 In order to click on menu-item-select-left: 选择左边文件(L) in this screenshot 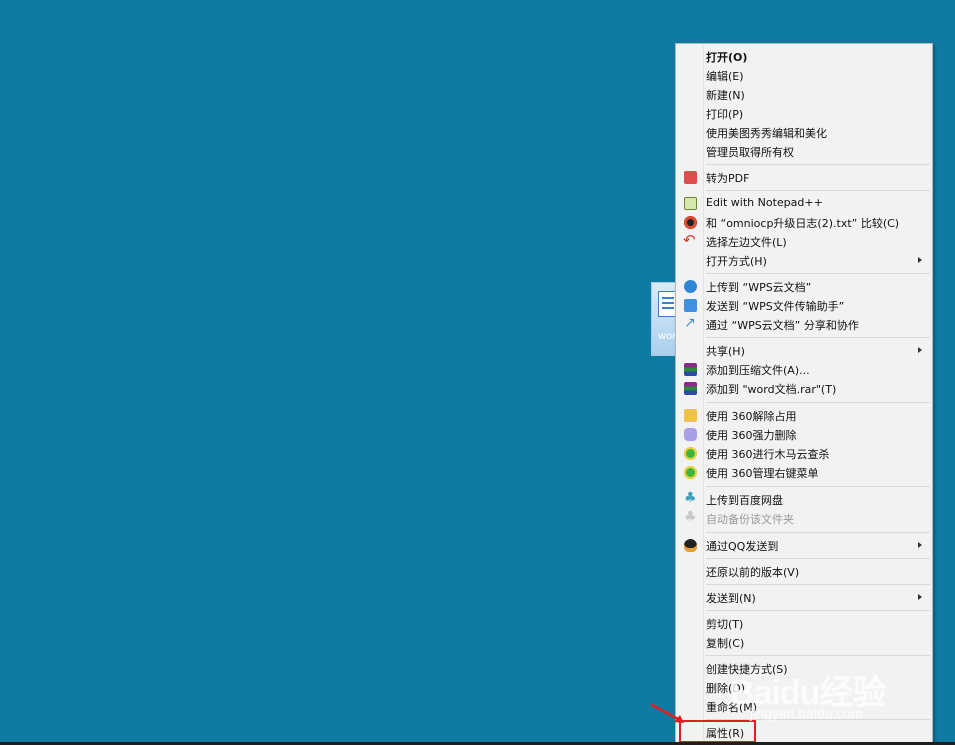, I will do `click(804, 241)`.